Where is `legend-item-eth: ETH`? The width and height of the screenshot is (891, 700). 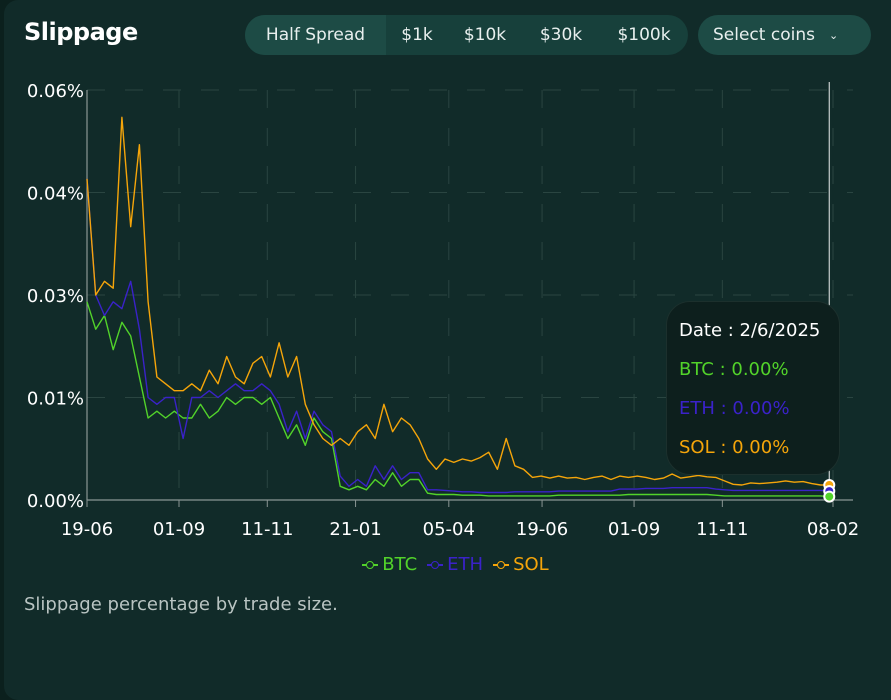
legend-item-eth: ETH is located at coordinates (455, 564).